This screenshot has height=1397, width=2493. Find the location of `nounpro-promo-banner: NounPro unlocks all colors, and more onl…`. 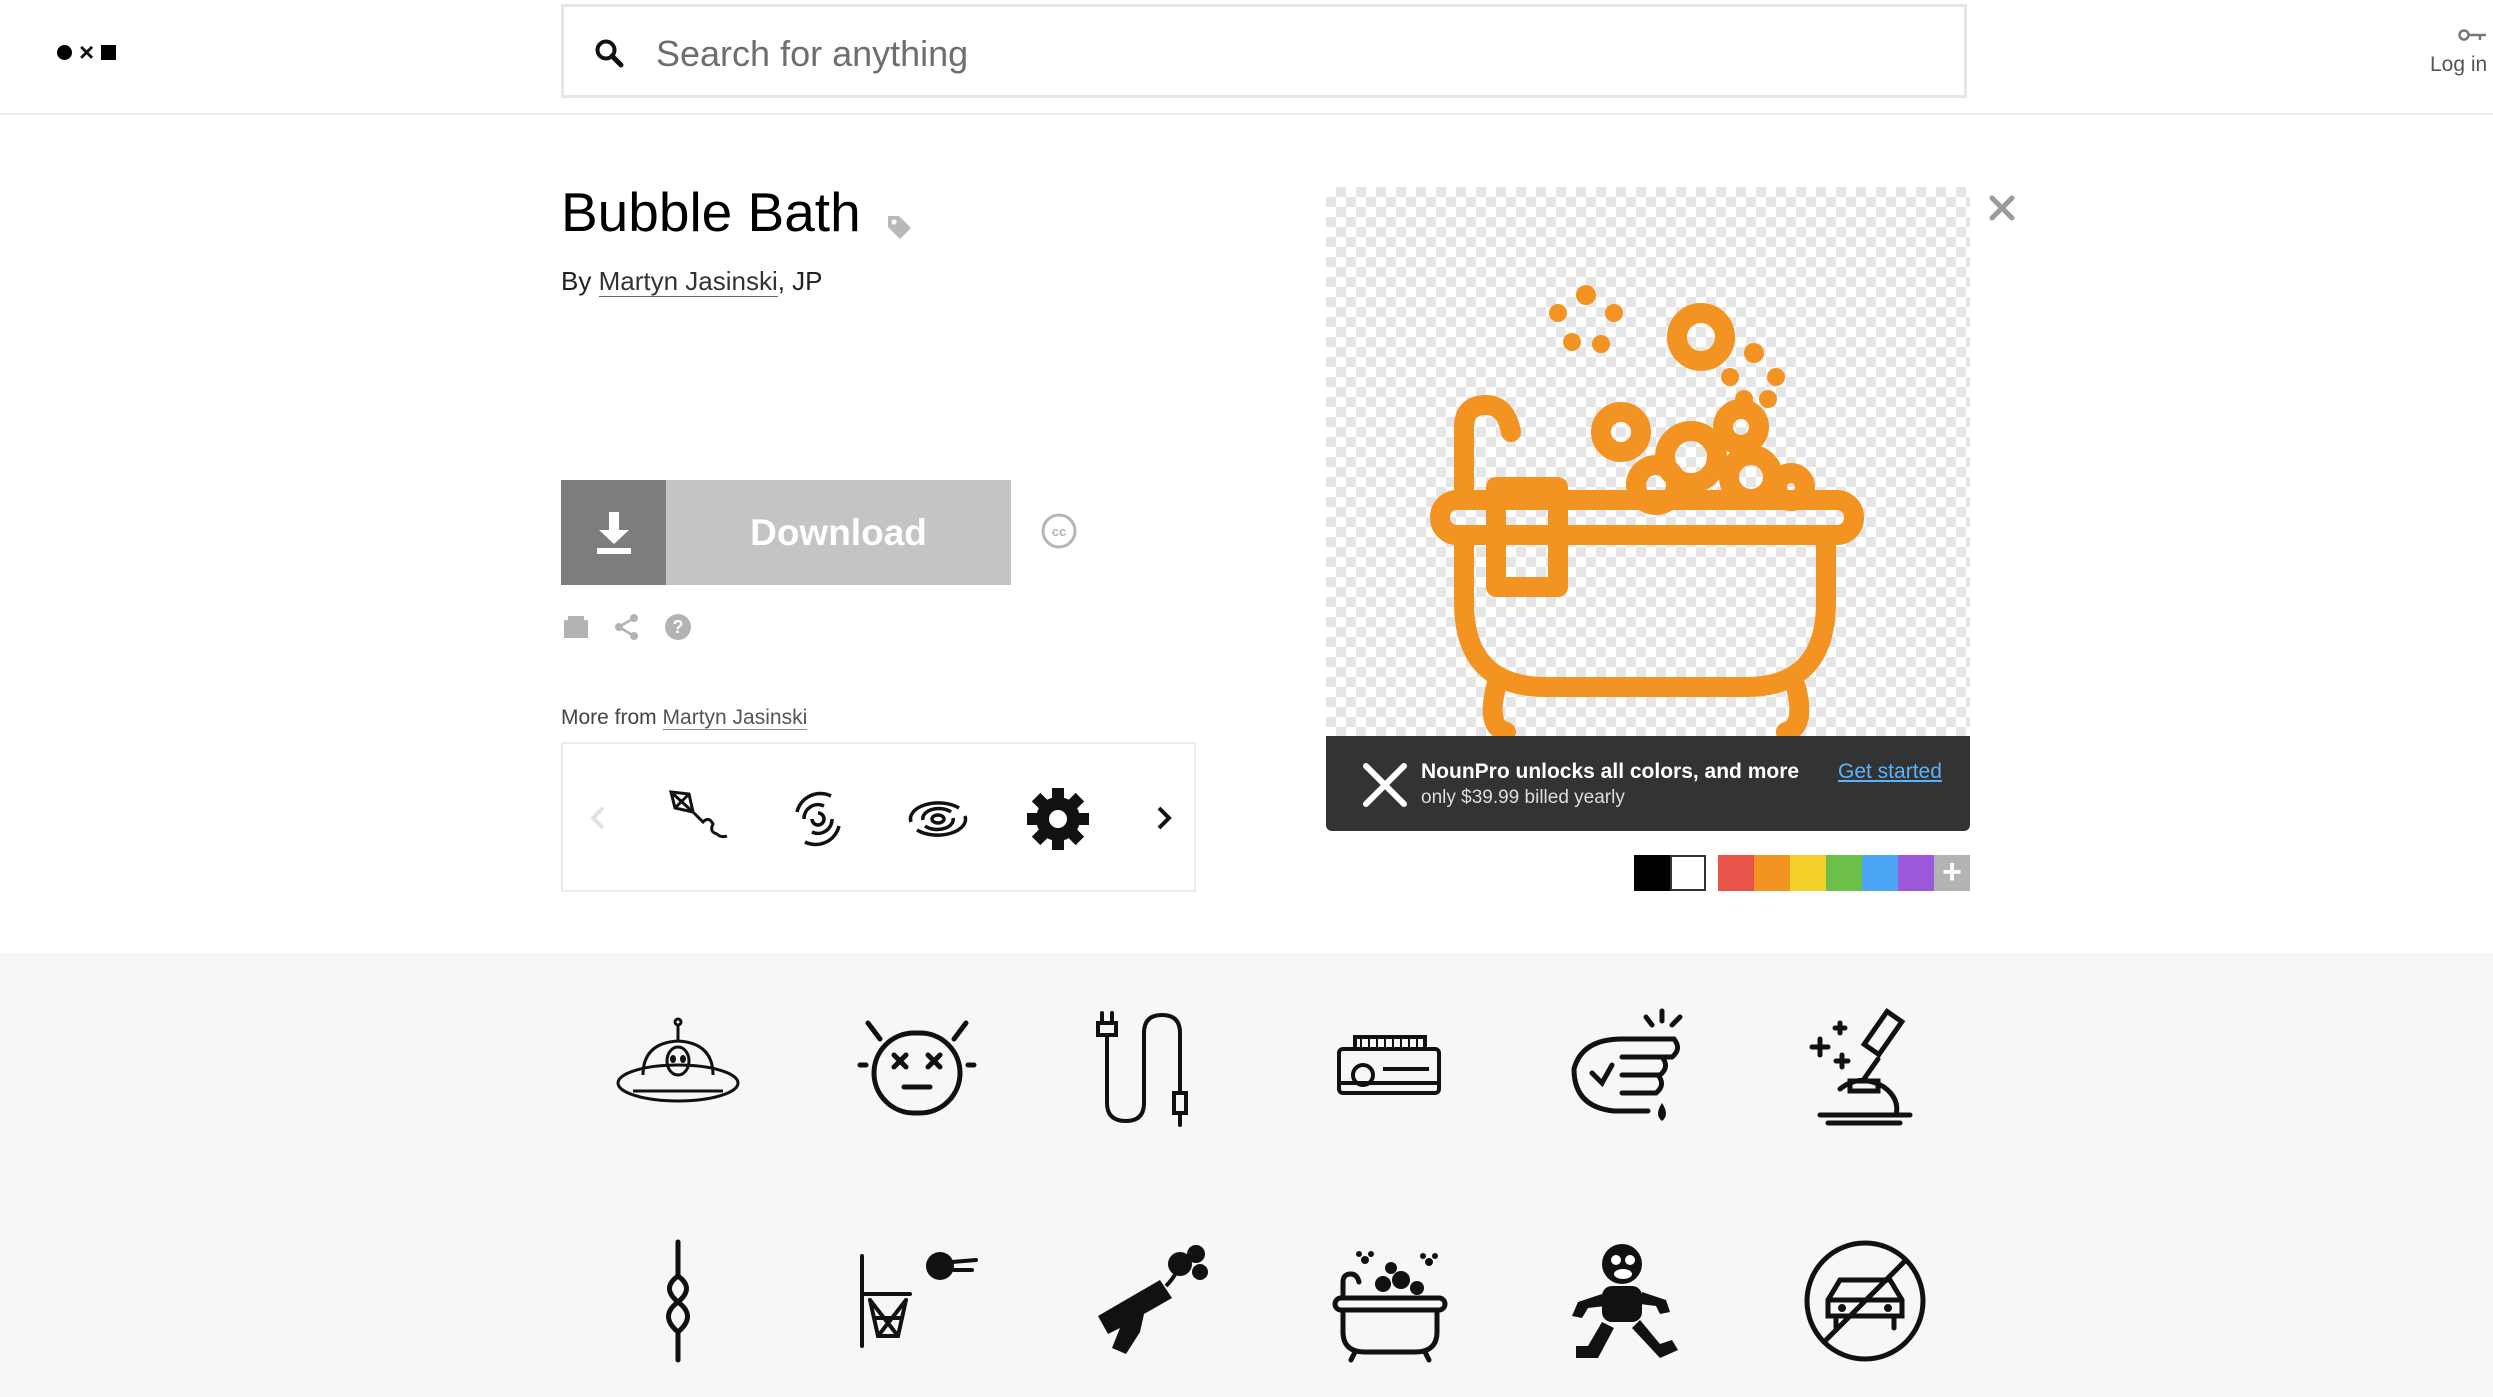

nounpro-promo-banner: NounPro unlocks all colors, and more onl… is located at coordinates (1648, 783).